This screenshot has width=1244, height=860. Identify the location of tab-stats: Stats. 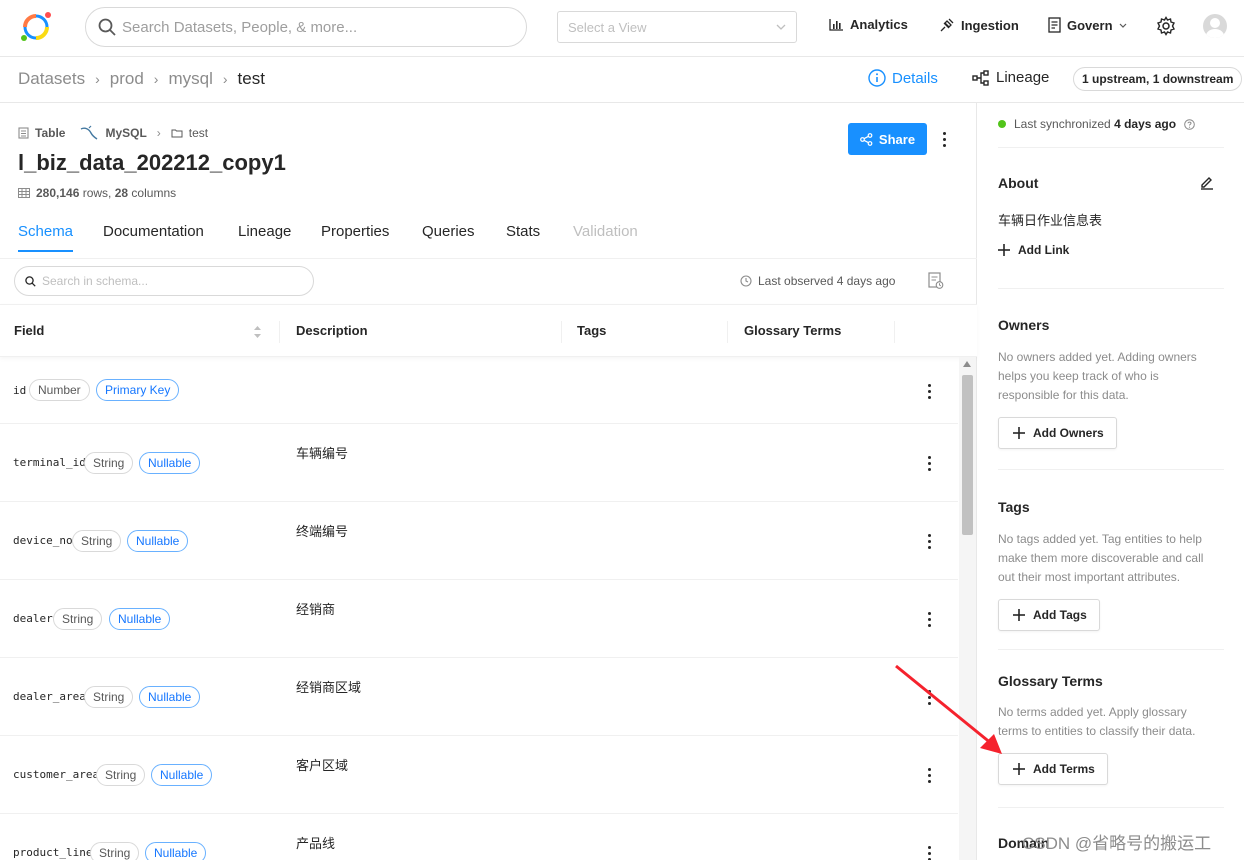
(523, 236).